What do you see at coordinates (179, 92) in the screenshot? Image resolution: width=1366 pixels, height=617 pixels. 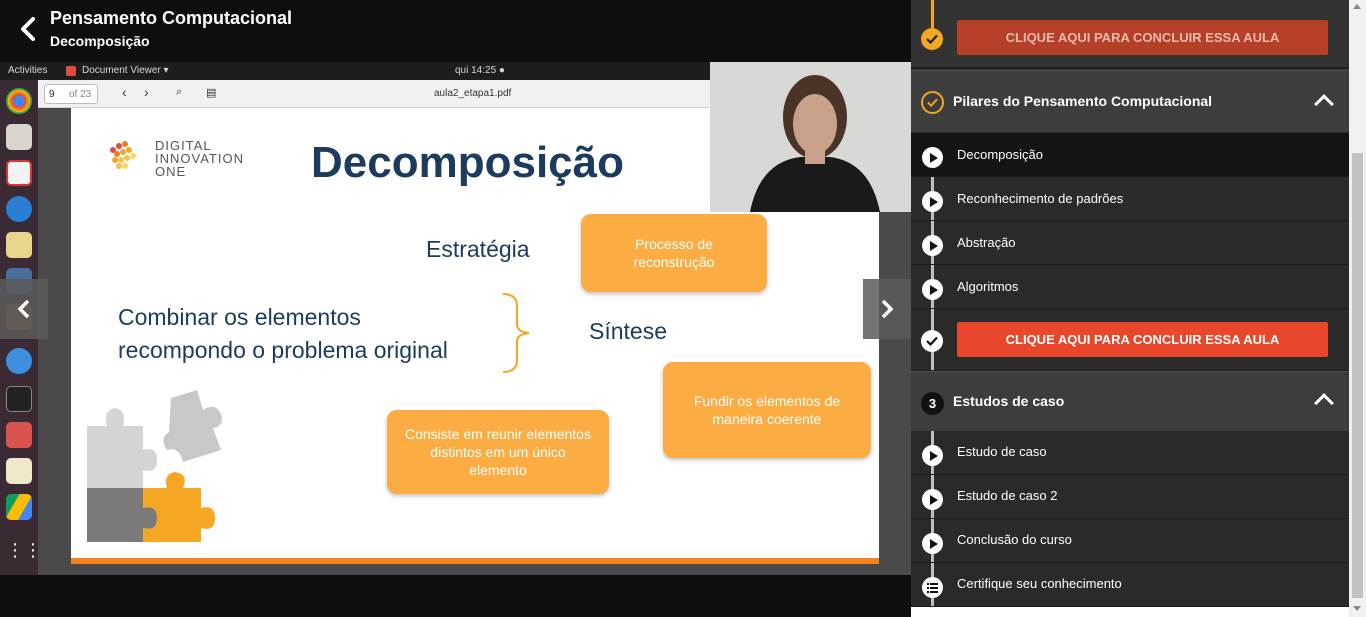 I see `search-icon: ⌕` at bounding box center [179, 92].